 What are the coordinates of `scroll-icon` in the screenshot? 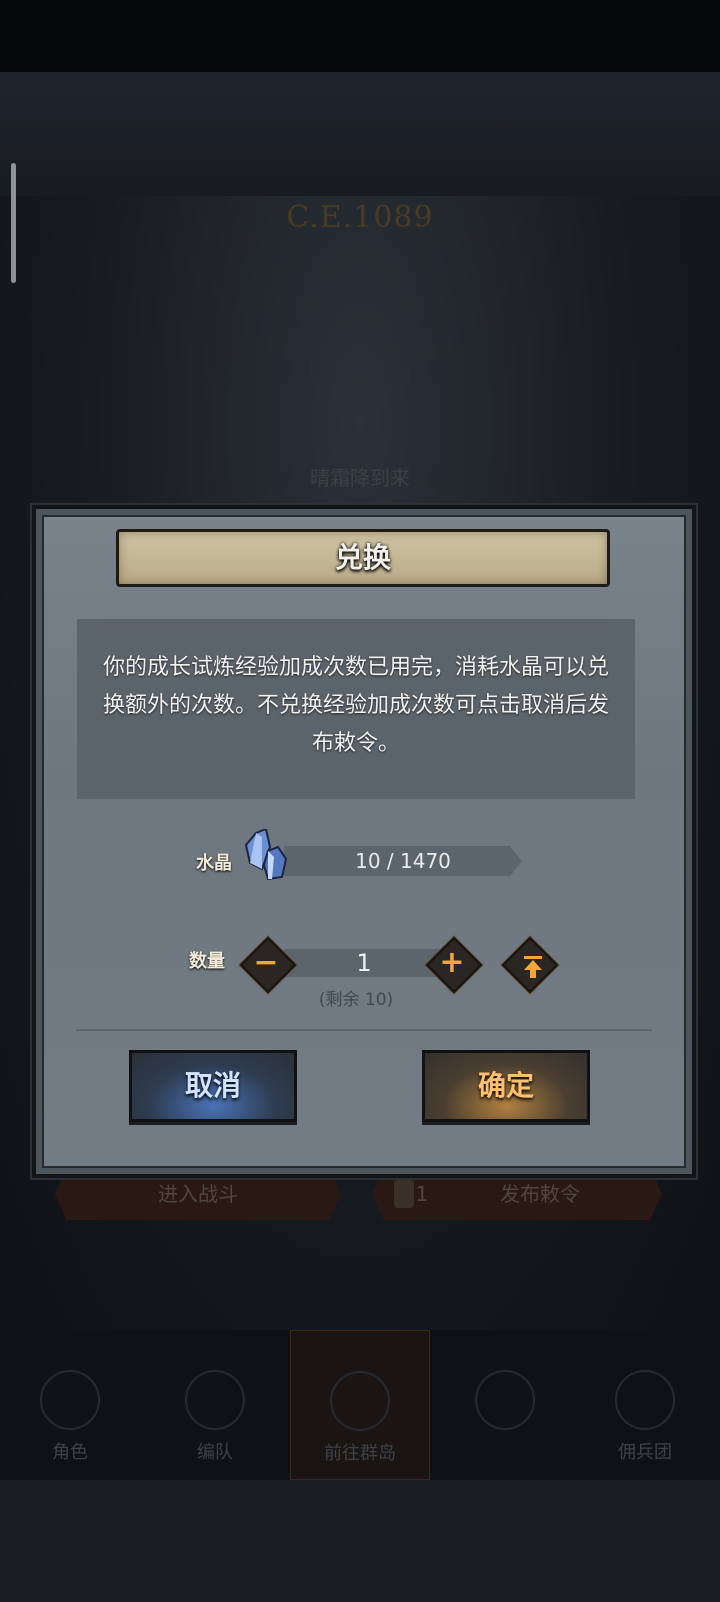 It's located at (404, 1194).